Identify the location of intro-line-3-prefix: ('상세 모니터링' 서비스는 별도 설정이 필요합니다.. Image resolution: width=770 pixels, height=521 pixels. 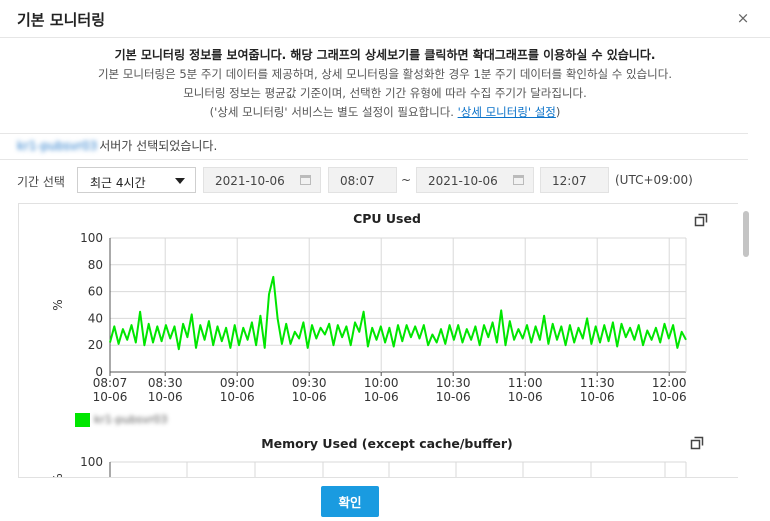
(333, 112).